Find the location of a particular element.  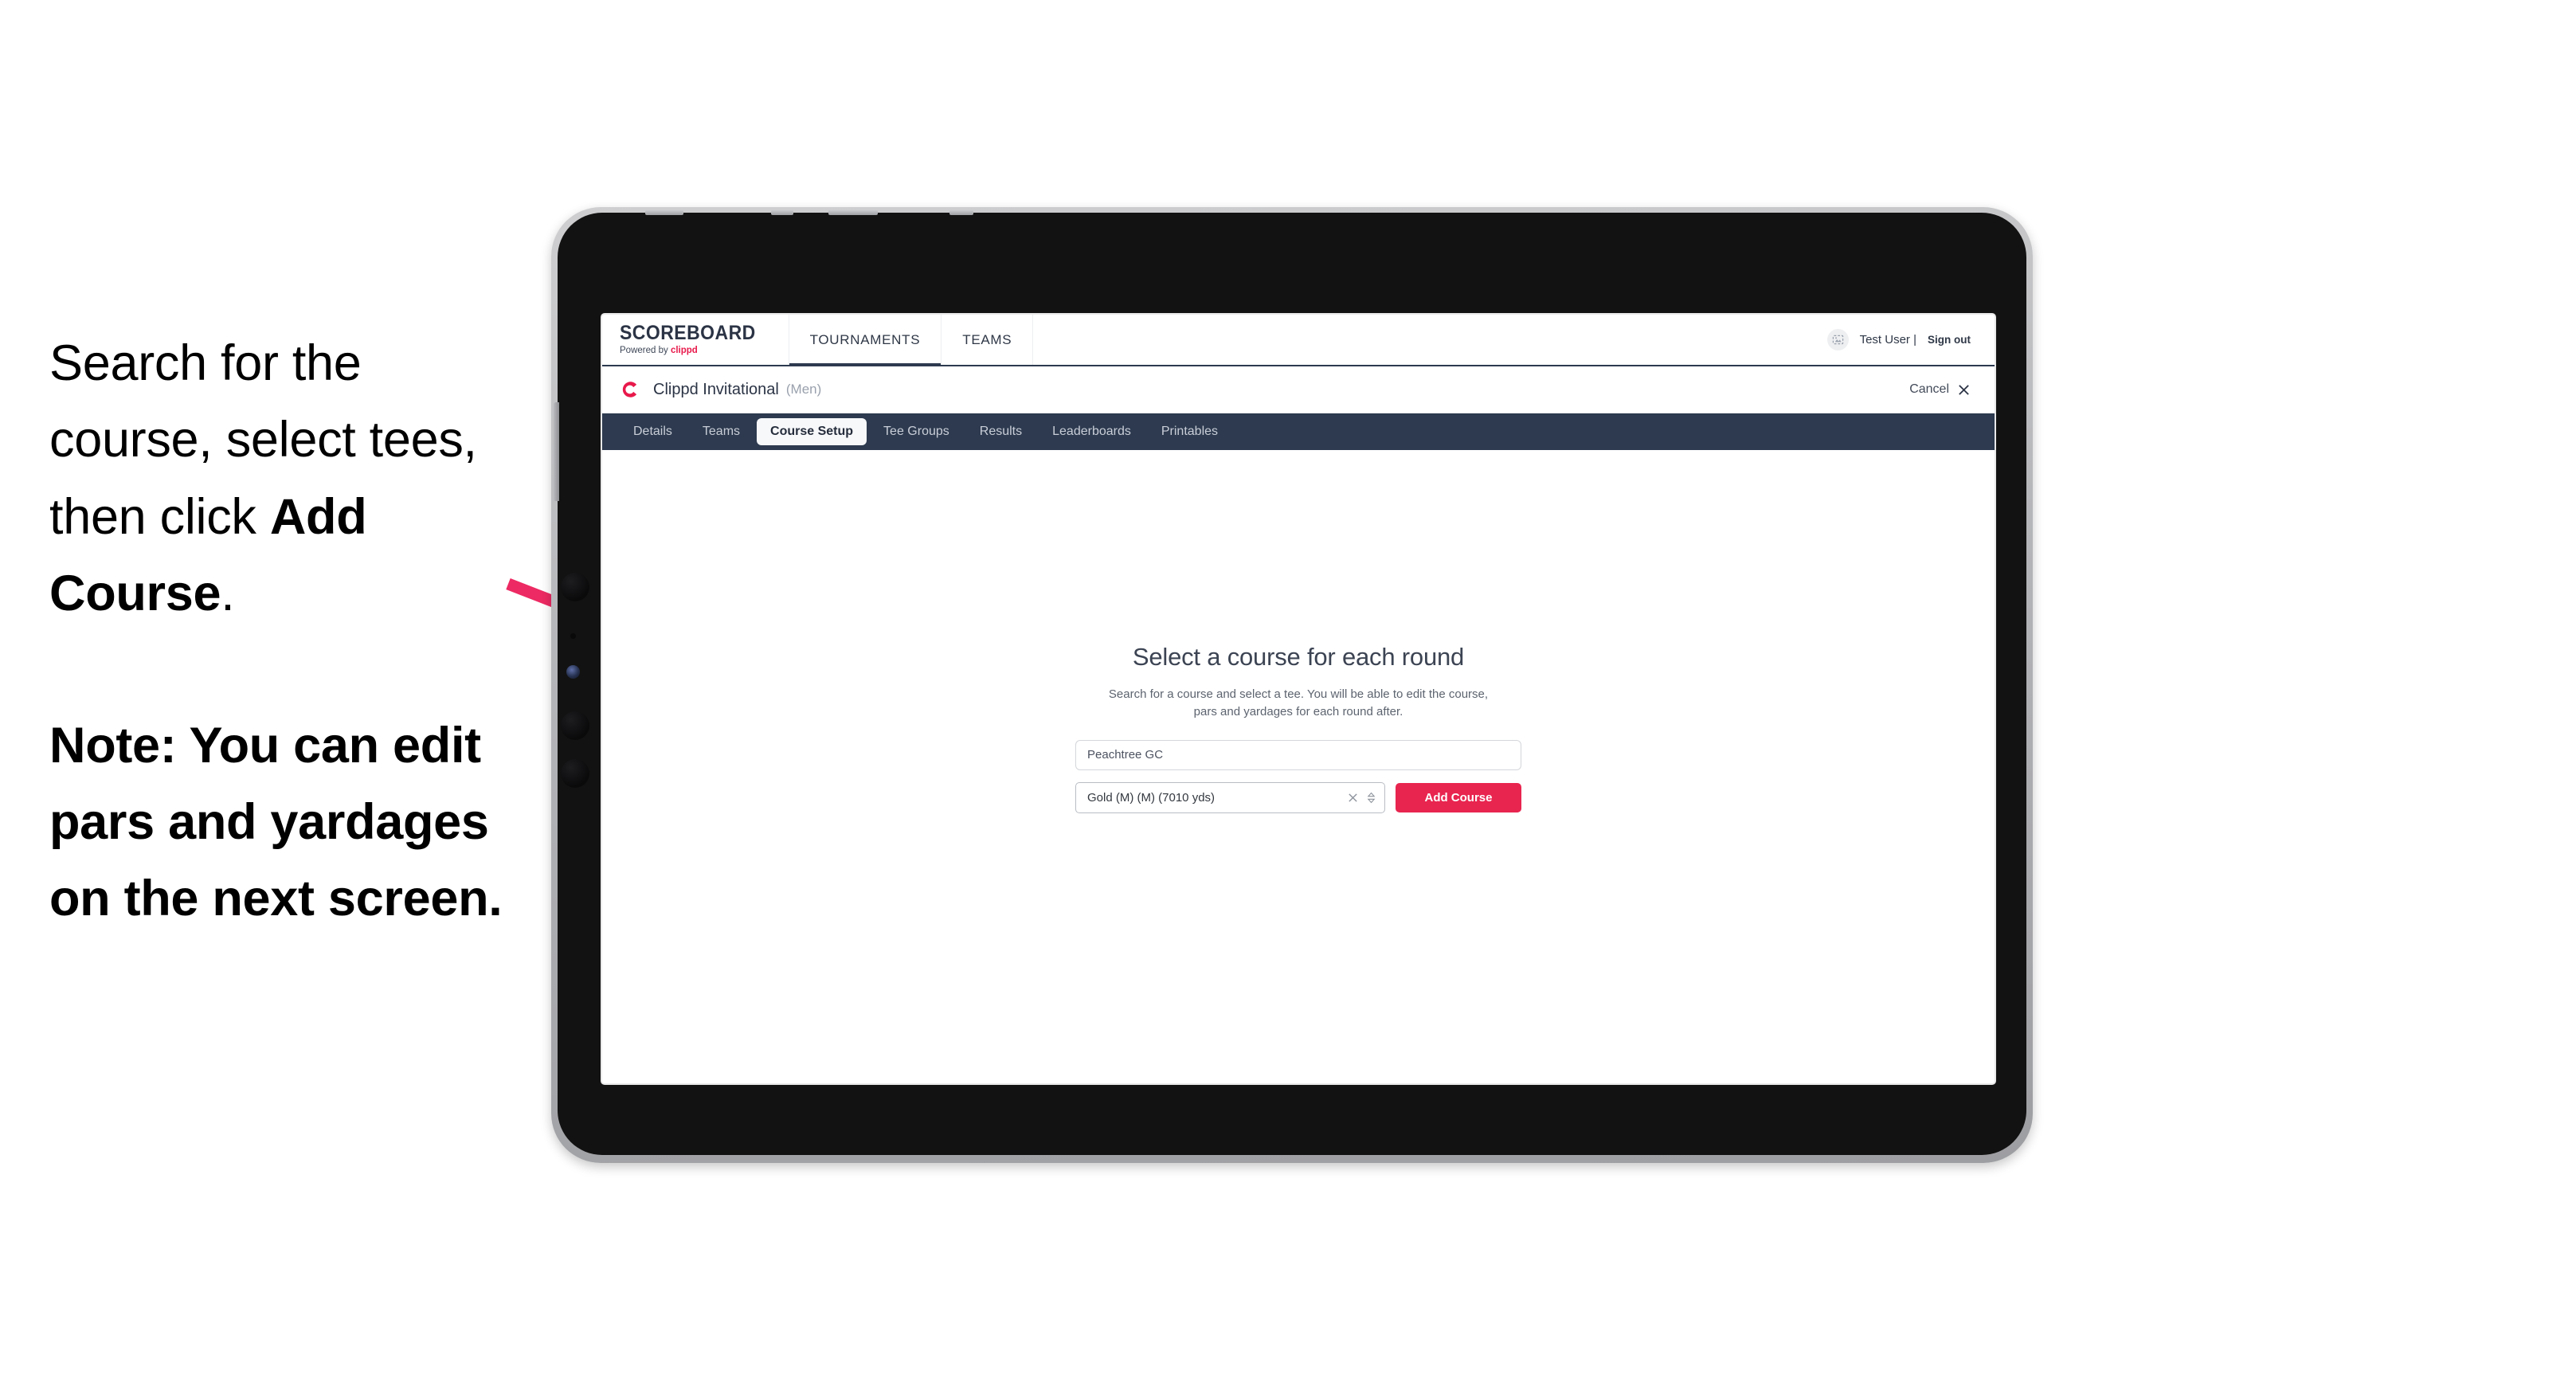

microphone-dot is located at coordinates (573, 636).